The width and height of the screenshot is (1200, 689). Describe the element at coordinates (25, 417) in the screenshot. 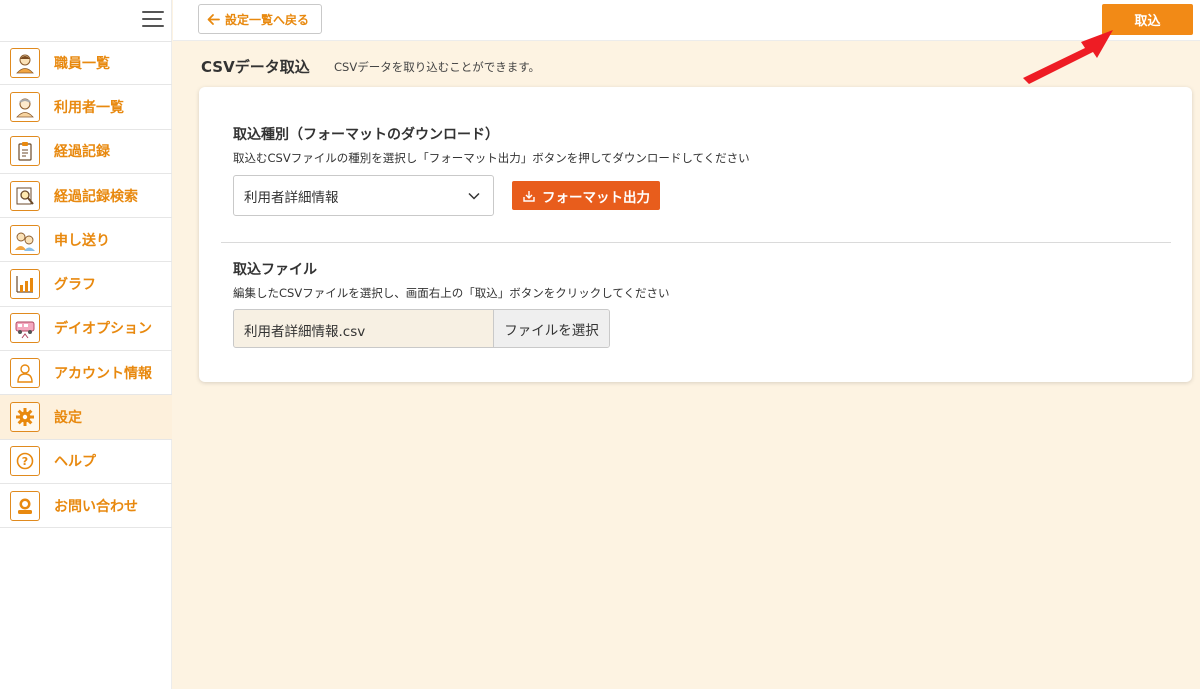

I see `gear-icon` at that location.